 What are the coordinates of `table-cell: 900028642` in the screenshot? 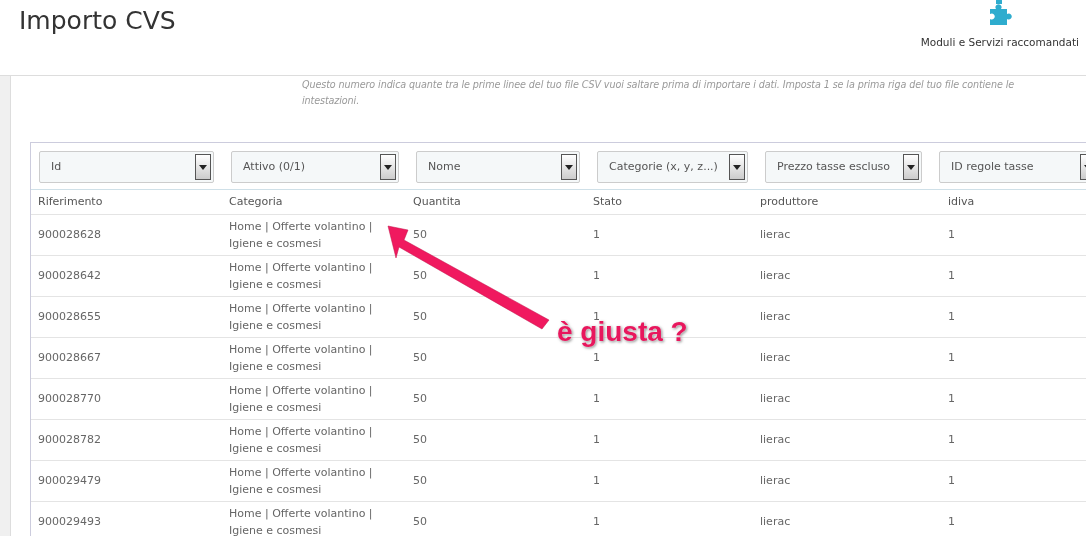 It's located at (126, 275).